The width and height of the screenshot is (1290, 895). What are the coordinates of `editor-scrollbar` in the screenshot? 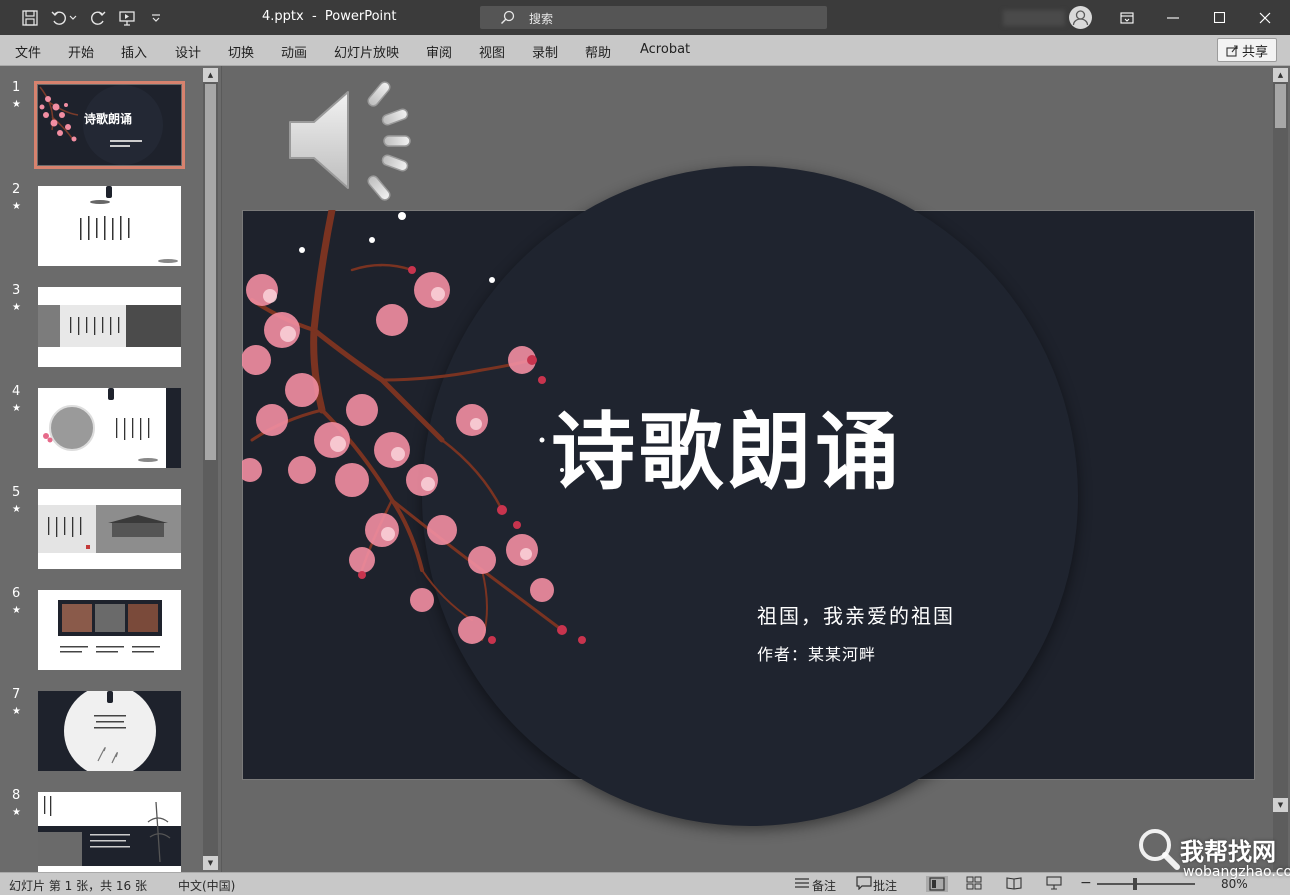 It's located at (1280, 469).